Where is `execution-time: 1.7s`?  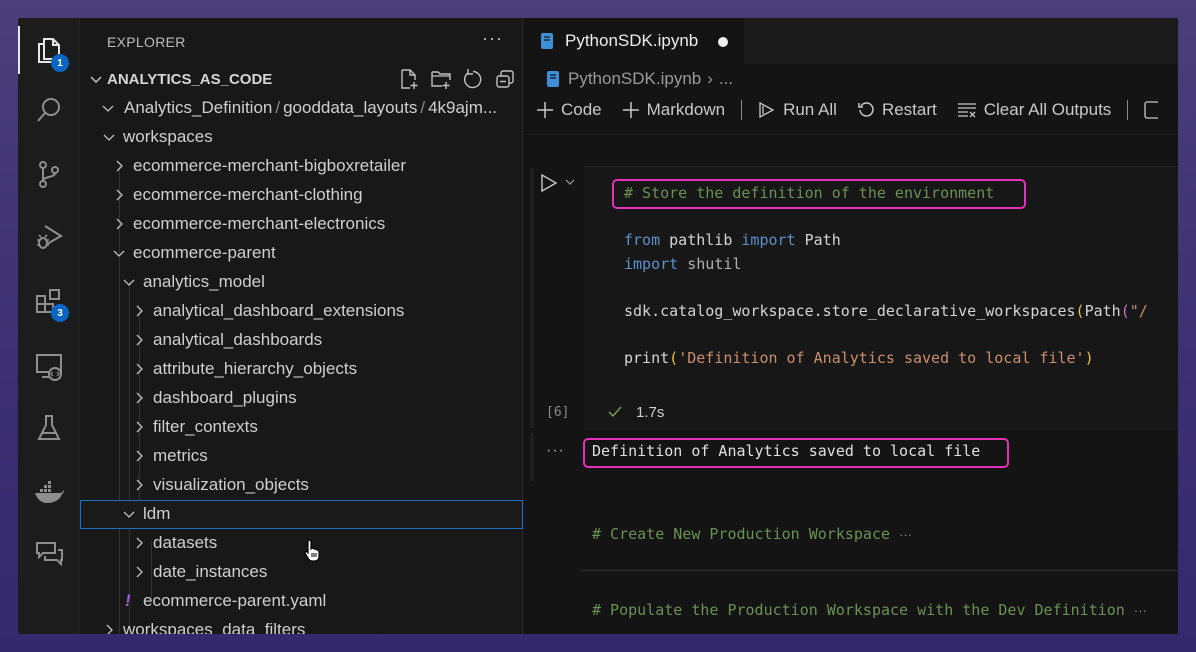
execution-time: 1.7s is located at coordinates (650, 412).